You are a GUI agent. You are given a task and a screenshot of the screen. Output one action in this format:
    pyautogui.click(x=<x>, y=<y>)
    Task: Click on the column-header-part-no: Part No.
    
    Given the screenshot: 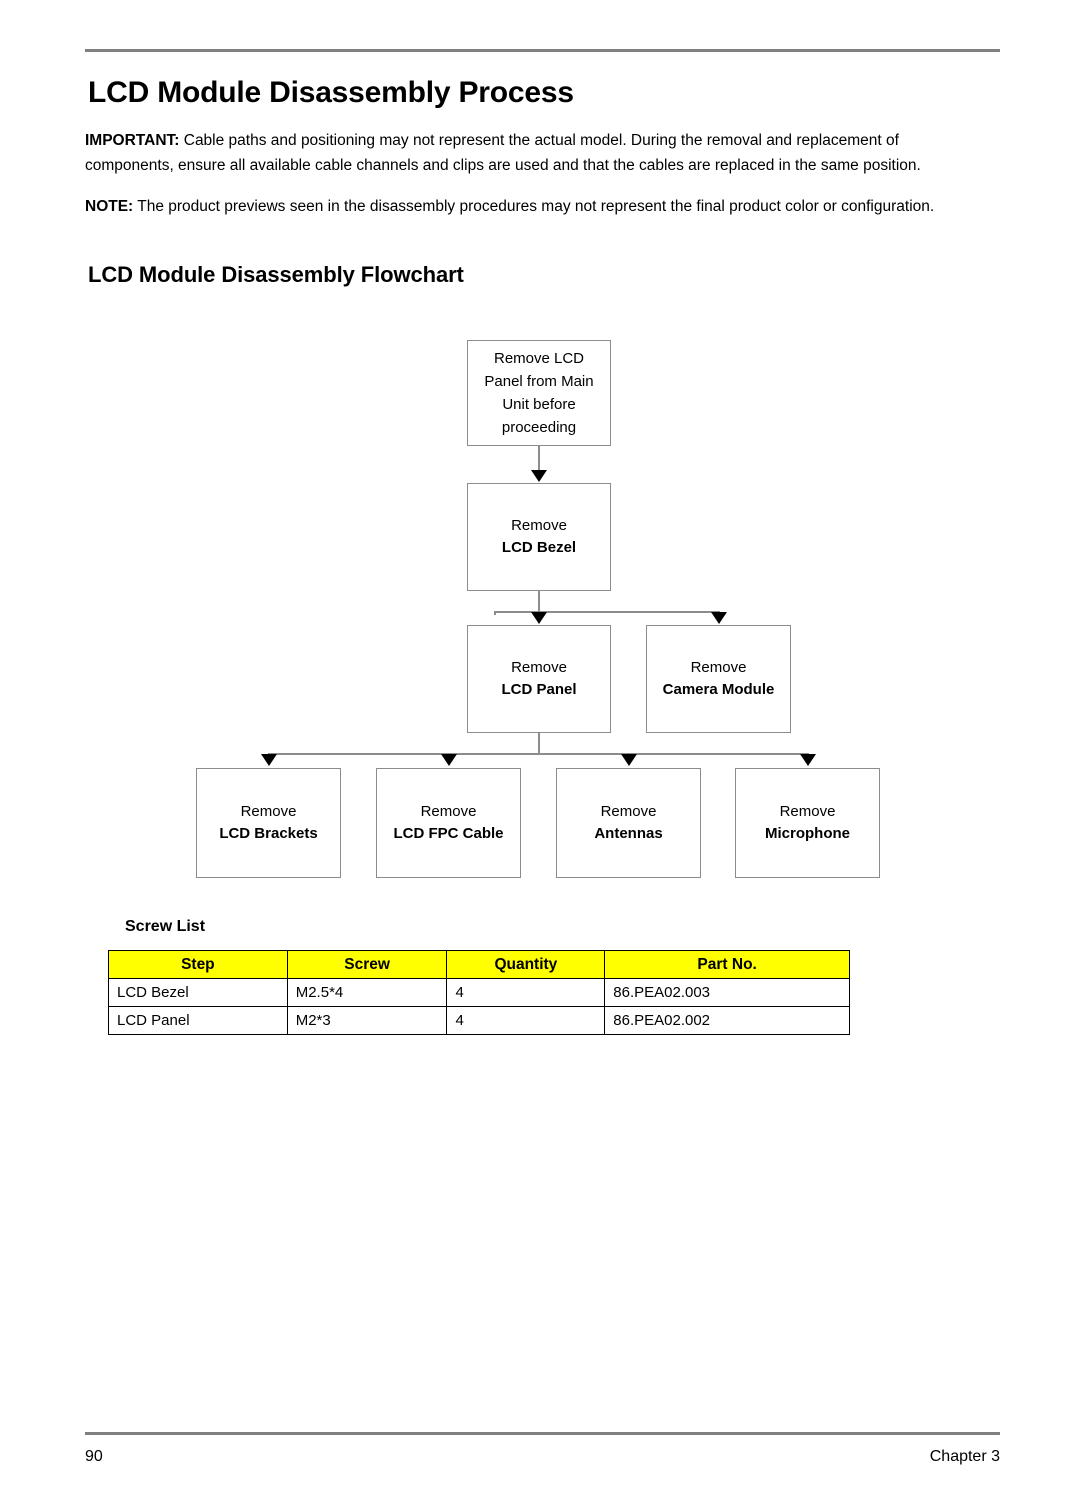 What is the action you would take?
    pyautogui.click(x=727, y=964)
    